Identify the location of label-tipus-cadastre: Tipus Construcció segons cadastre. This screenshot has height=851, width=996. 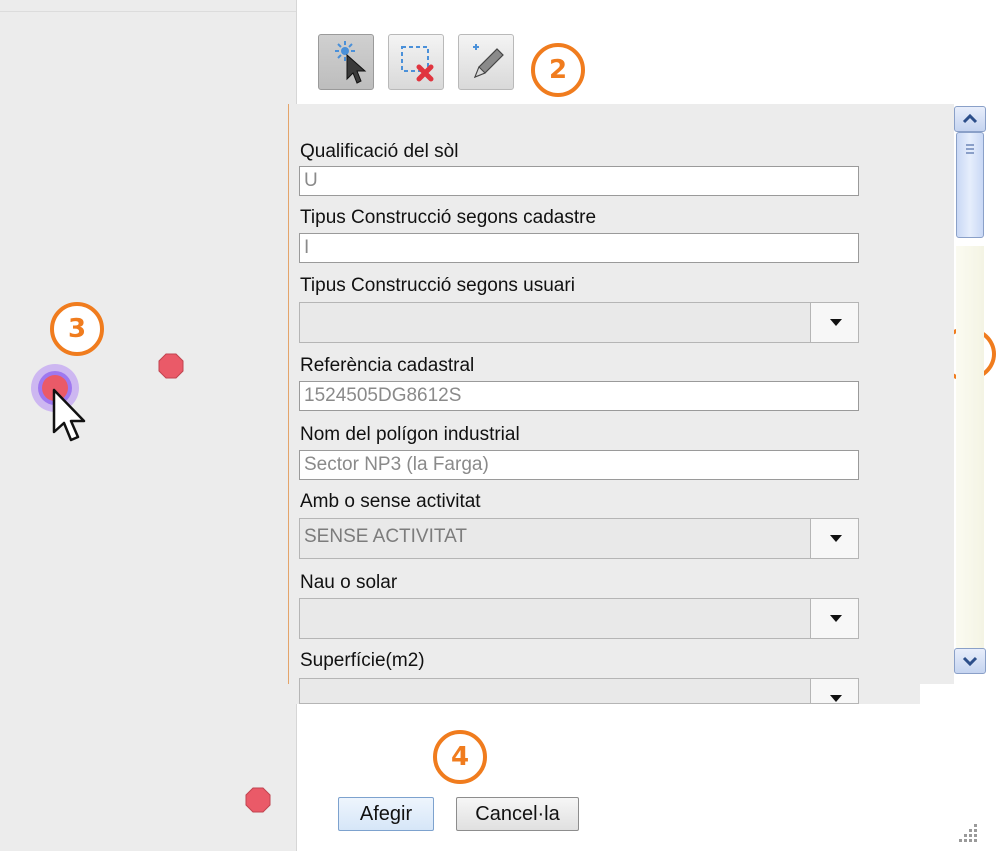
(448, 217).